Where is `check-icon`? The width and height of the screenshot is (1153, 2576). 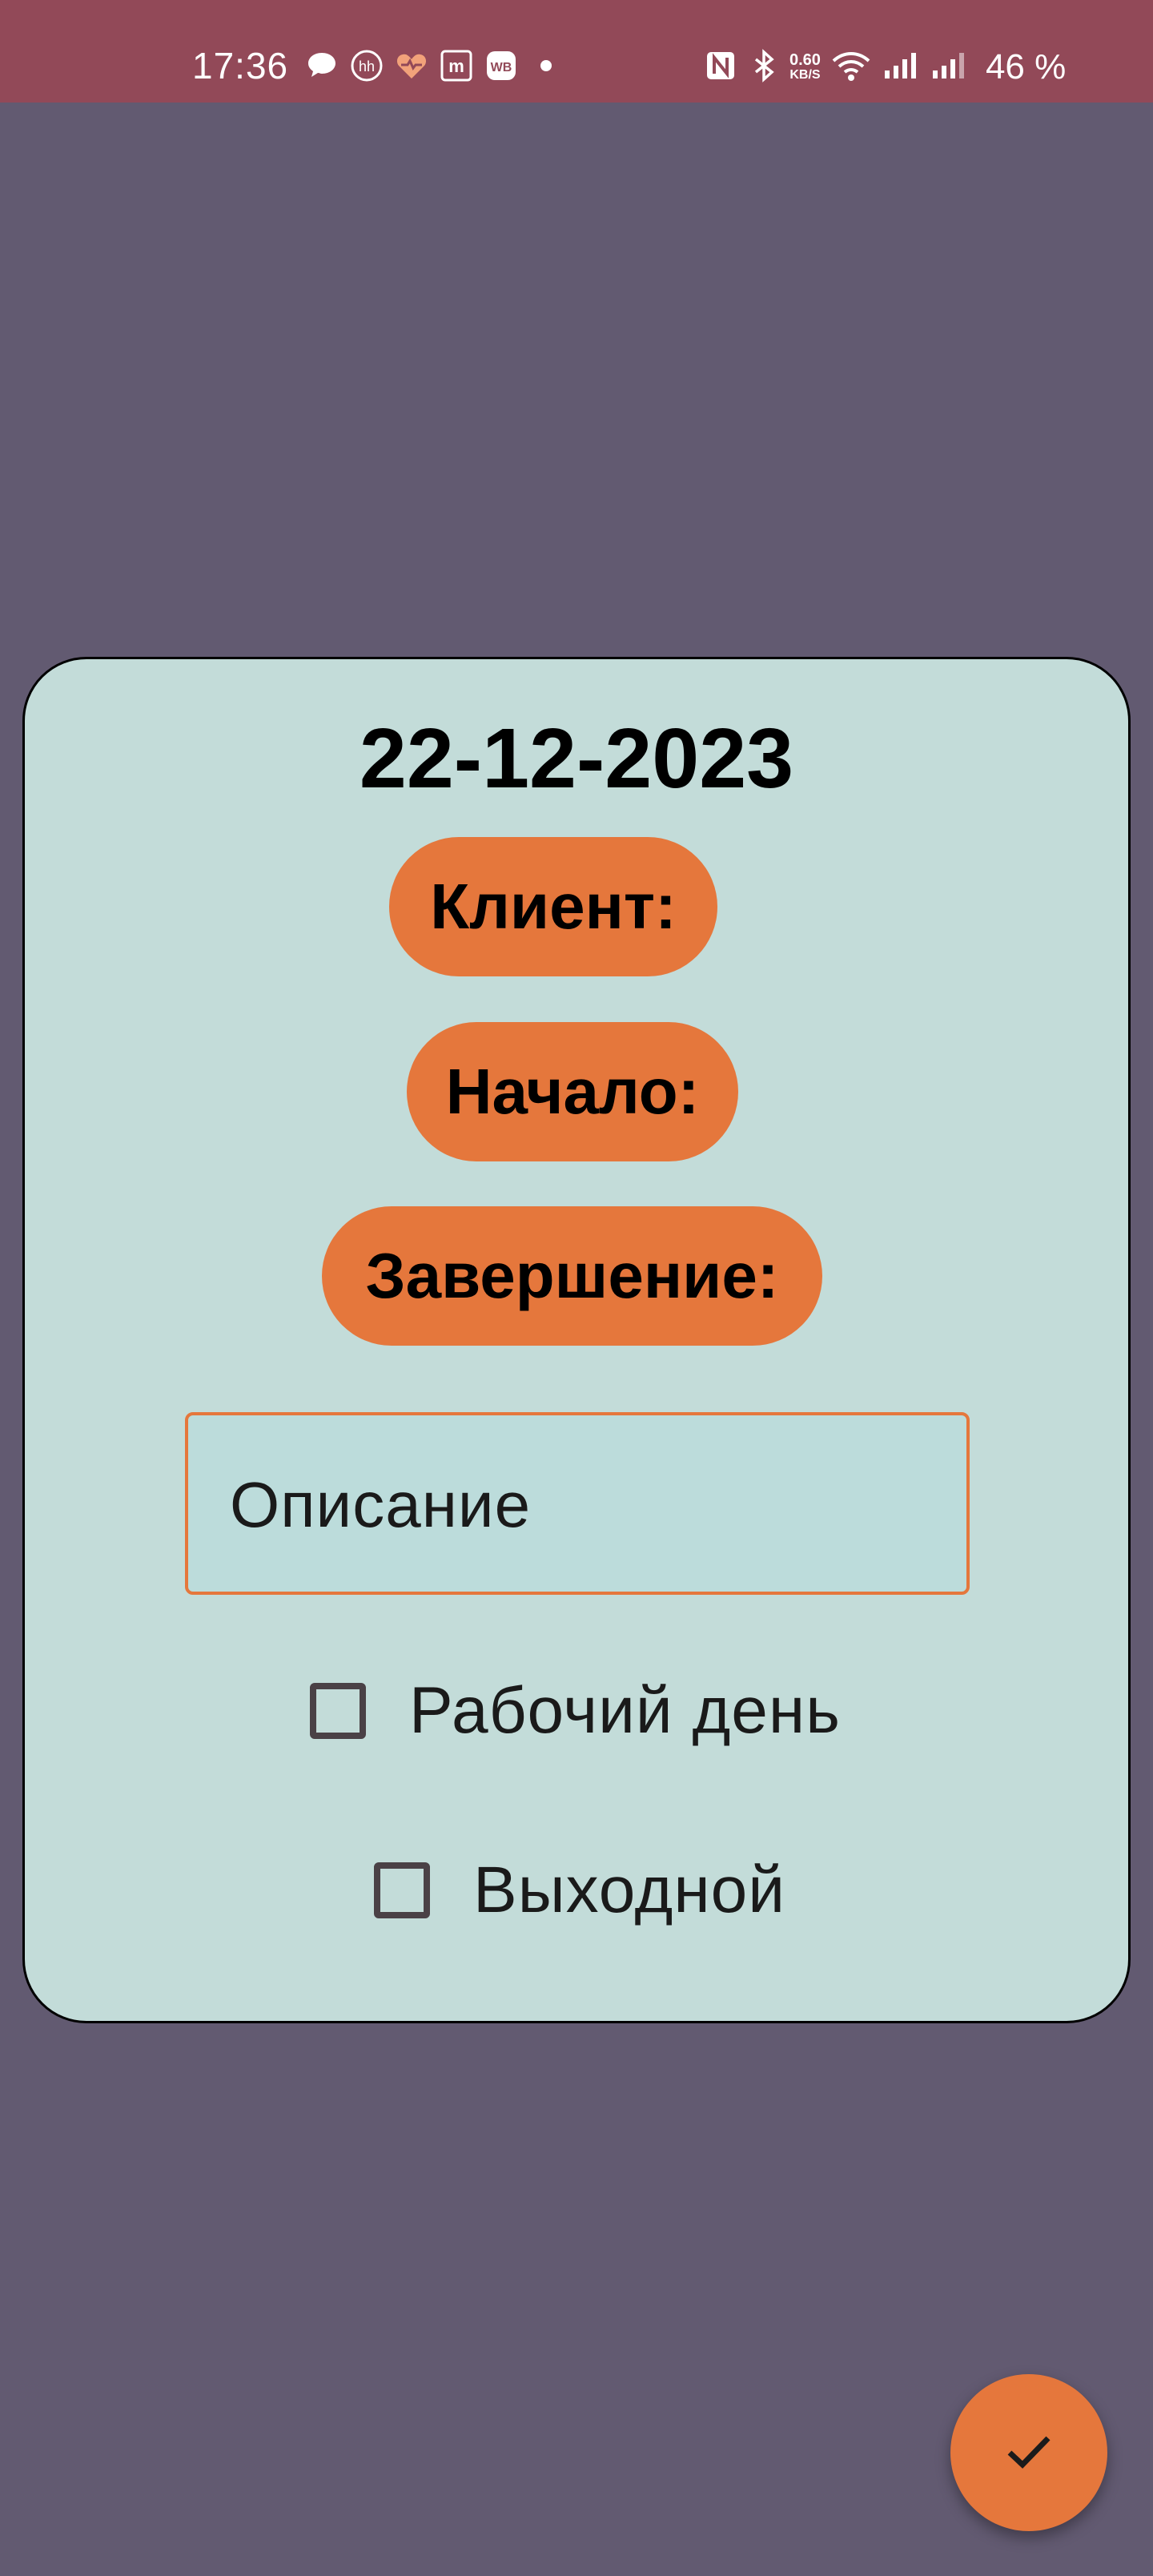 check-icon is located at coordinates (1029, 2453).